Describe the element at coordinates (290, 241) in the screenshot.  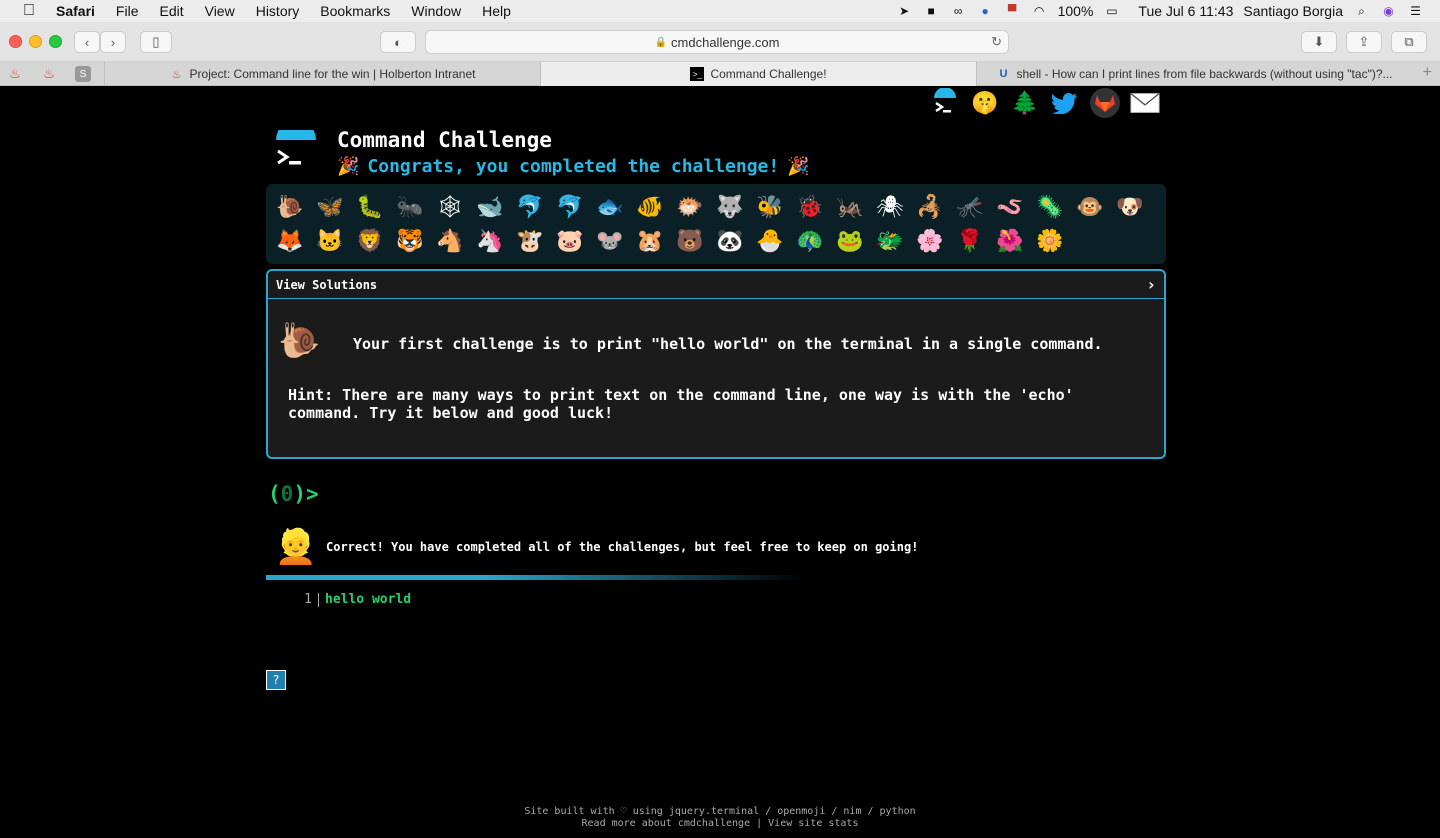
I see `challenge-animal-icon: 🦊` at that location.